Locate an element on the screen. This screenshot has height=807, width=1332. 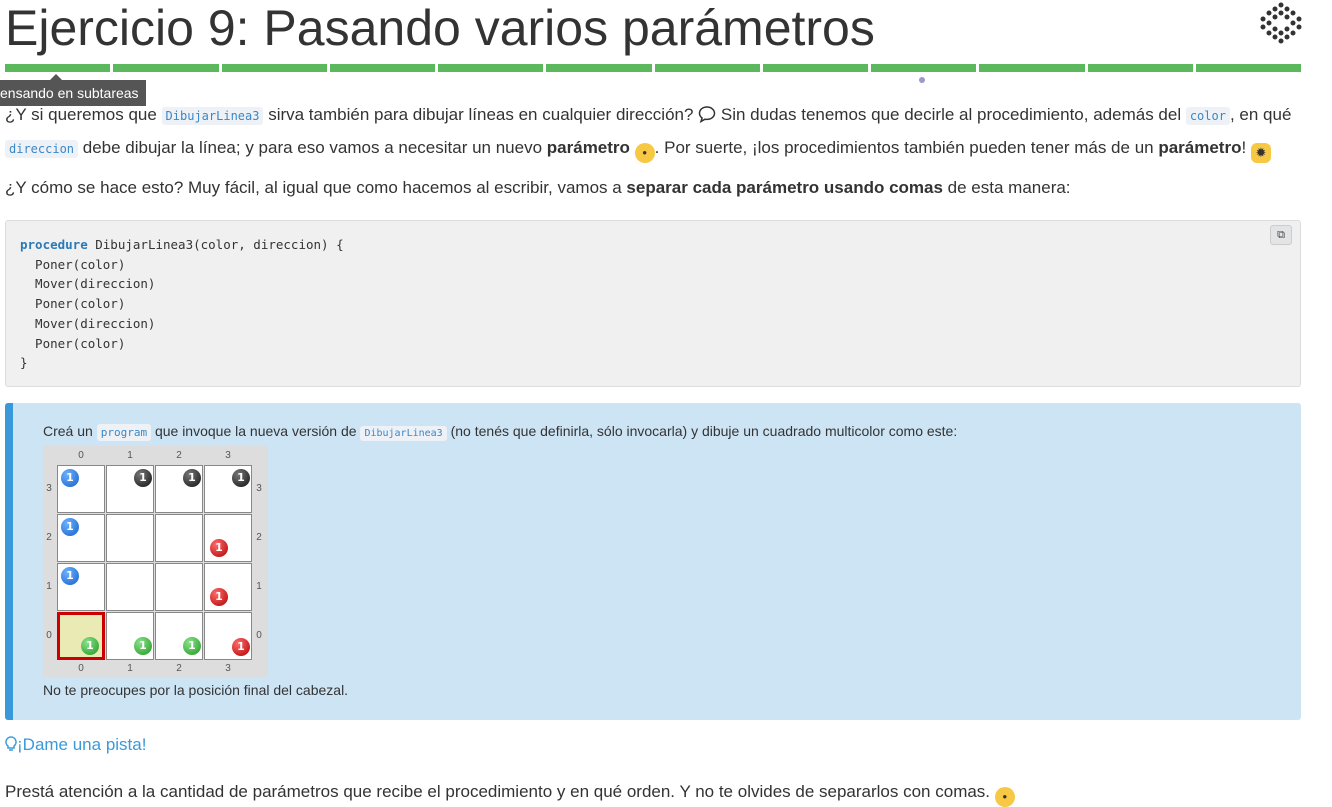
surprised-face-icon: • is located at coordinates (644, 153).